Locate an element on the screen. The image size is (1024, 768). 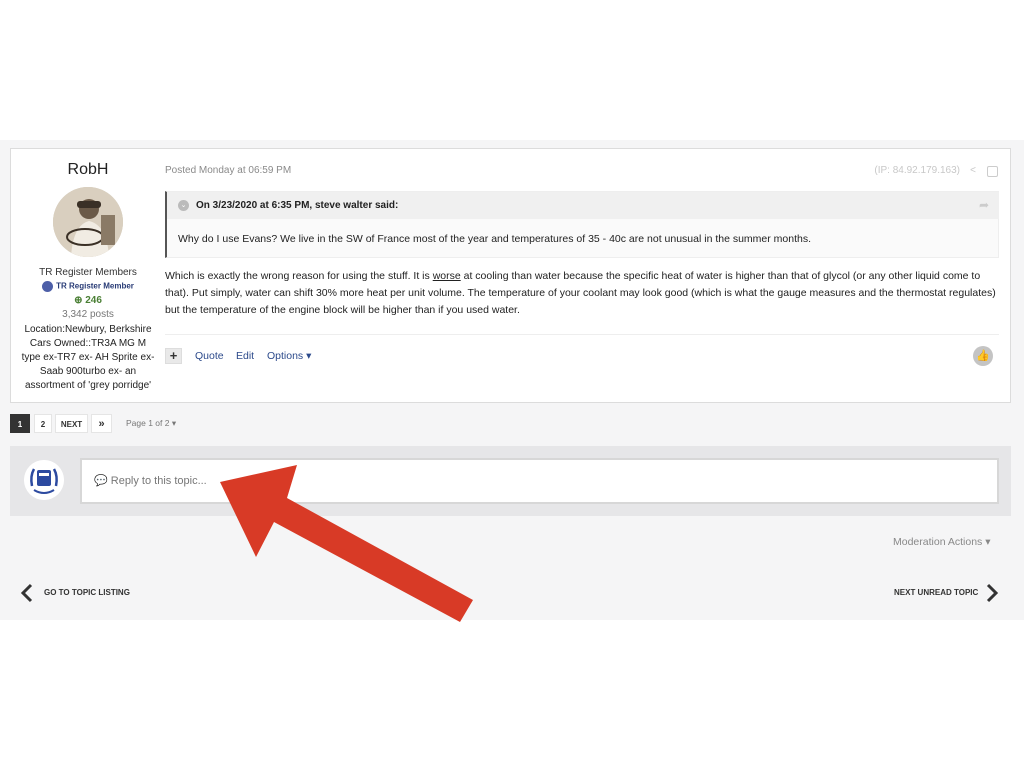
author-location: Location:Newbury, Berkshire is located at coordinates (88, 329).